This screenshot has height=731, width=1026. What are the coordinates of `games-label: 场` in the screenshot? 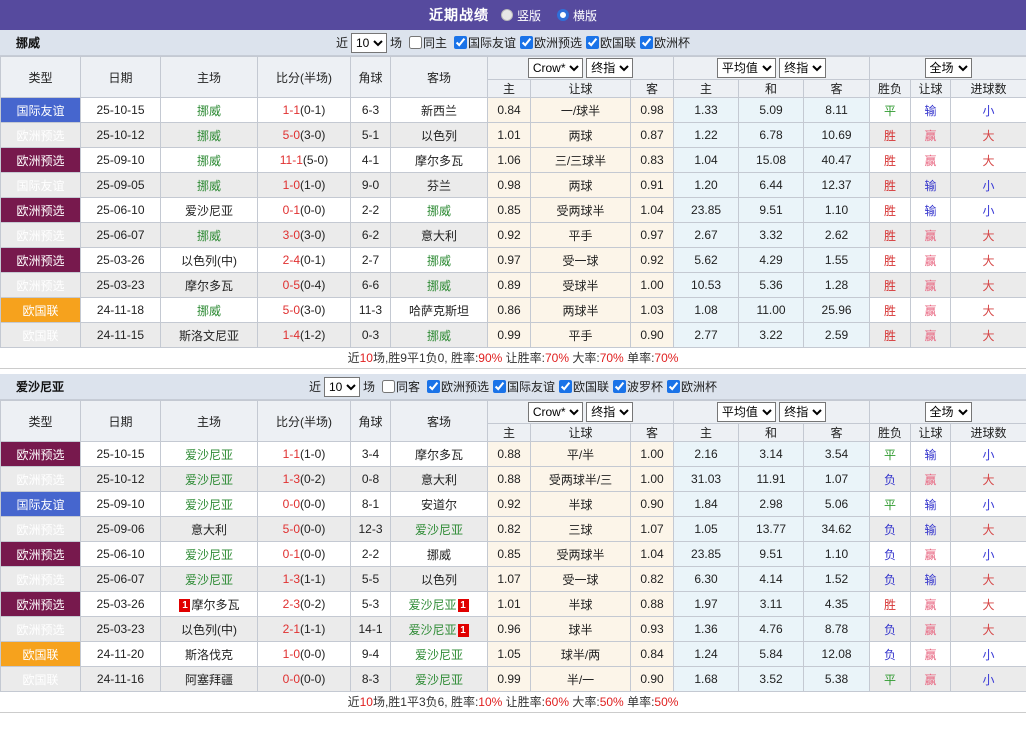 It's located at (368, 387).